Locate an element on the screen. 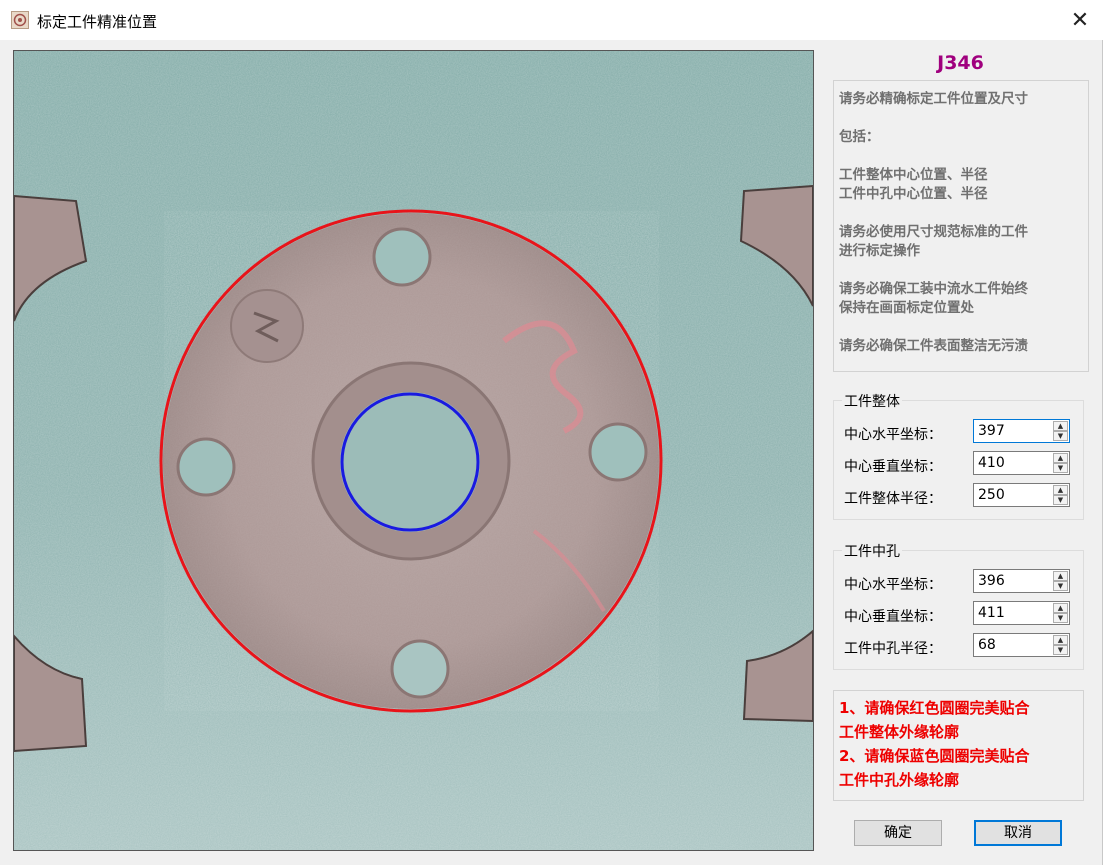  note-line: 请务必确保工装中流水工件始终 is located at coordinates (933, 289).